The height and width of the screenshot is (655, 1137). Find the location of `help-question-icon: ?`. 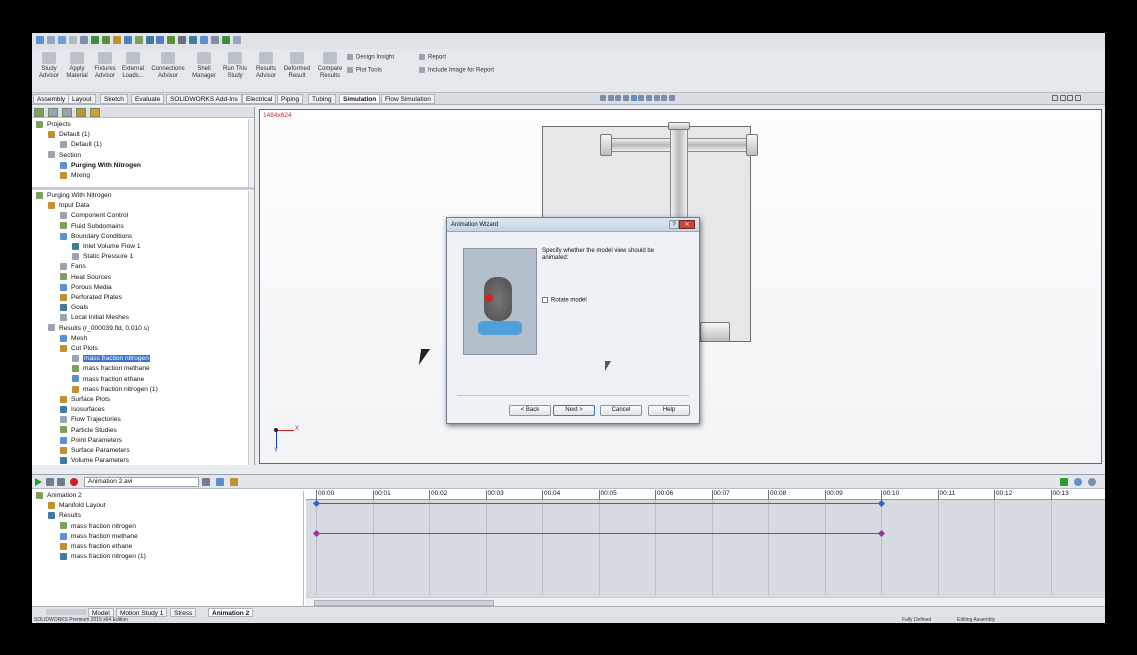

help-question-icon: ? is located at coordinates (674, 224).